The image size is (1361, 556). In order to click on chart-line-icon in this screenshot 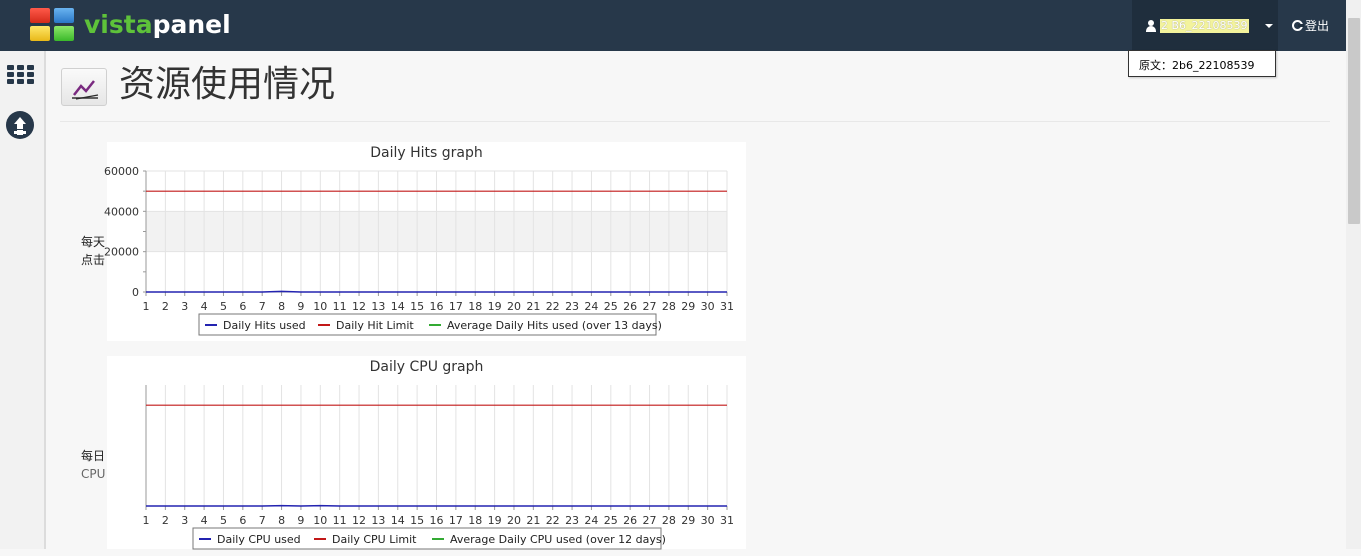, I will do `click(84, 87)`.